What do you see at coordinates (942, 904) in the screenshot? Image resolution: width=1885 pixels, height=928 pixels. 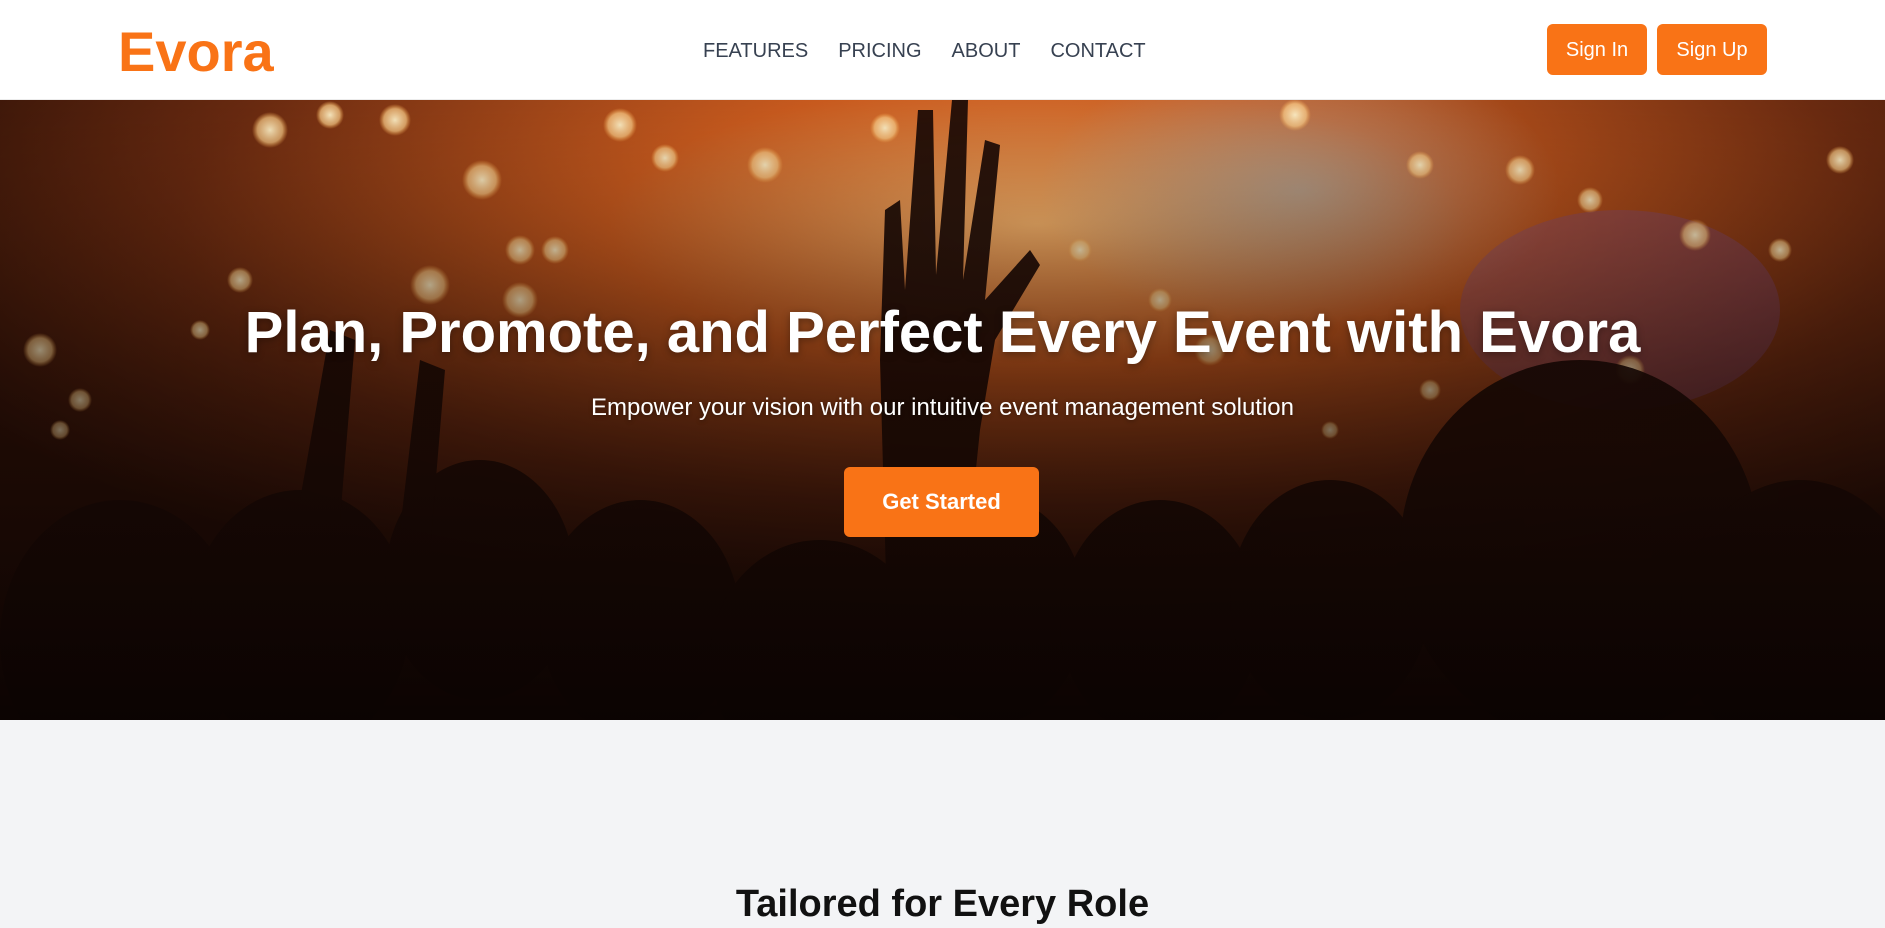 I see `section-title: Tailored for Every Role` at bounding box center [942, 904].